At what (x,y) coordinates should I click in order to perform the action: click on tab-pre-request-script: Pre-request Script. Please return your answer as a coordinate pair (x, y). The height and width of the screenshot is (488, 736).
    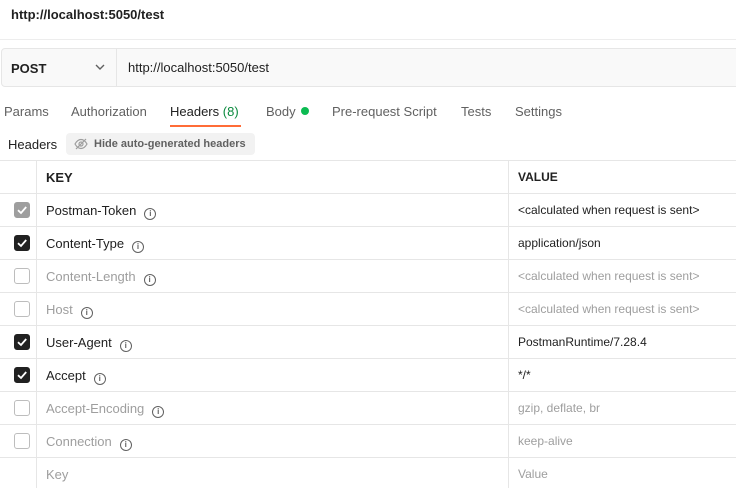
    Looking at the image, I should click on (384, 111).